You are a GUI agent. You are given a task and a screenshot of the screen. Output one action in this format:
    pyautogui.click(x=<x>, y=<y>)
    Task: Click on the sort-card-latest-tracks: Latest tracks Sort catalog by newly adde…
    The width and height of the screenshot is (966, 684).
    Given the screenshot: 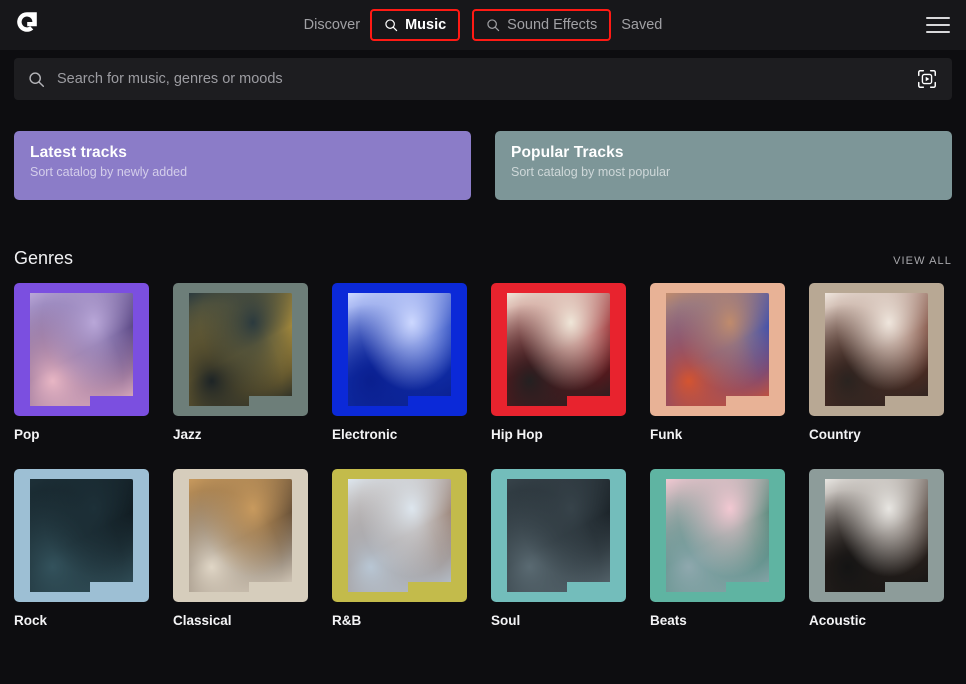 What is the action you would take?
    pyautogui.click(x=242, y=165)
    